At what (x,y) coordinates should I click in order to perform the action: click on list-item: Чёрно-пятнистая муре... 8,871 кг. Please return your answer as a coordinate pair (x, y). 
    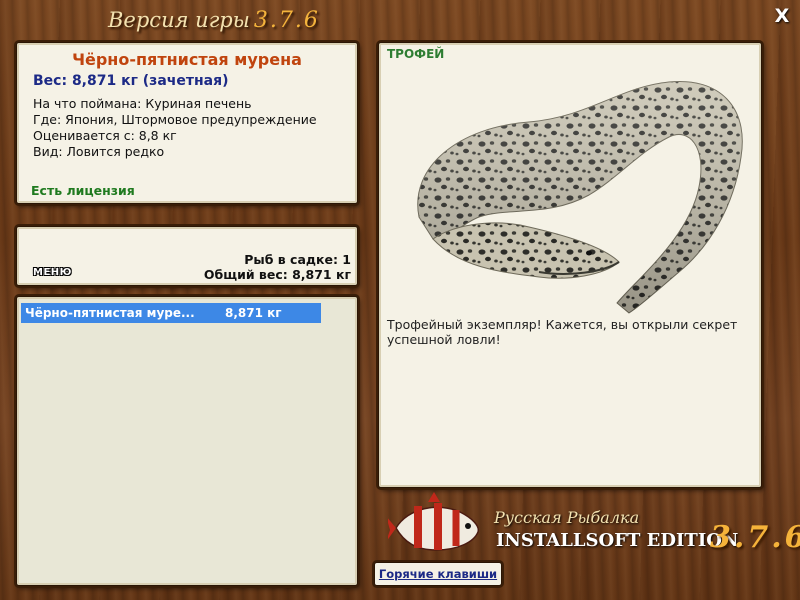
    Looking at the image, I should click on (171, 313).